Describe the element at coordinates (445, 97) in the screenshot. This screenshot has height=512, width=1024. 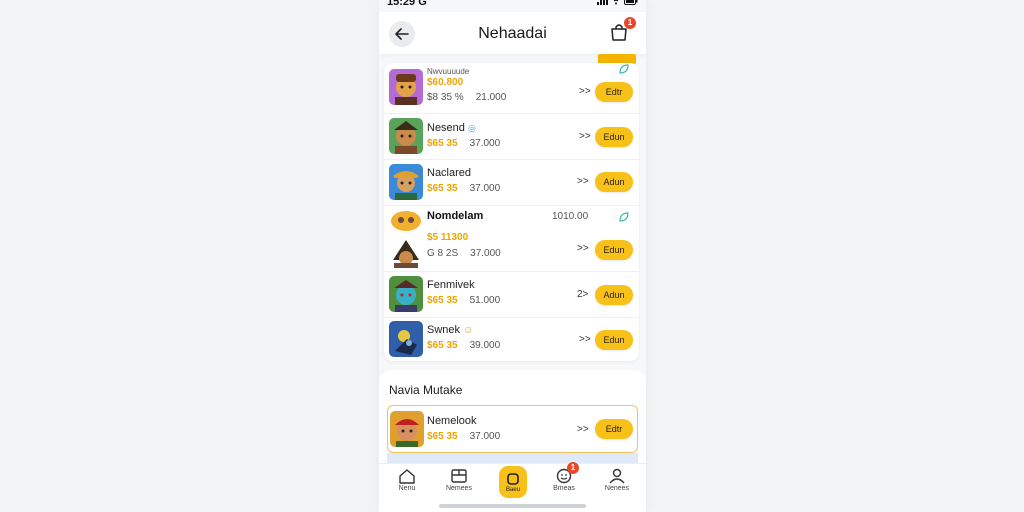
I see `item-rating: $8 35 %` at that location.